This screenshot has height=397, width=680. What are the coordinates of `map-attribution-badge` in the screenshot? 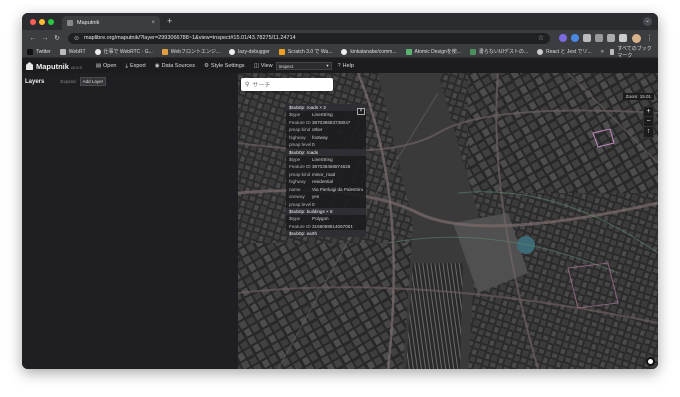 It's located at (650, 361).